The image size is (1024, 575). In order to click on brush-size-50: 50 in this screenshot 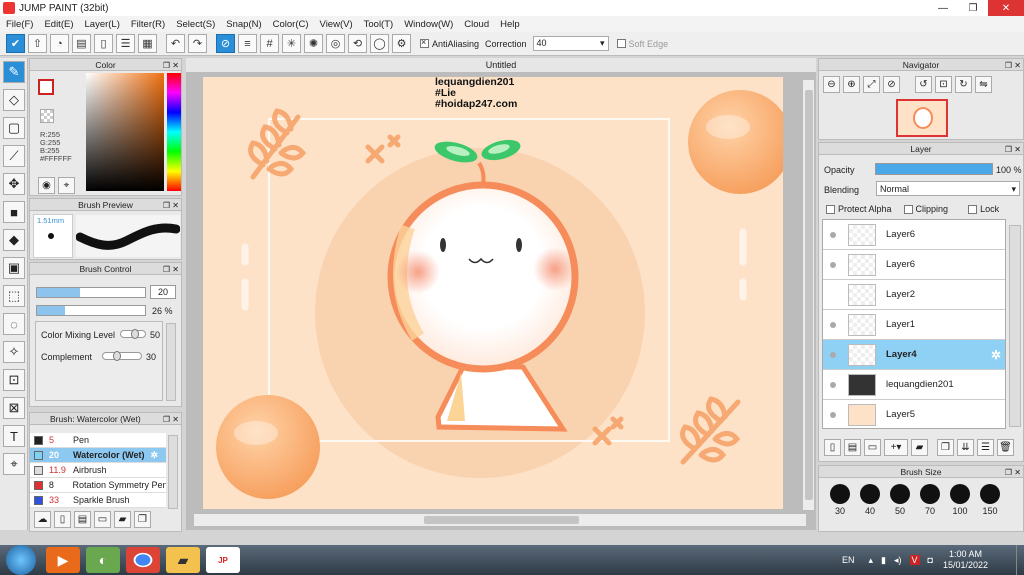, I will do `click(900, 500)`.